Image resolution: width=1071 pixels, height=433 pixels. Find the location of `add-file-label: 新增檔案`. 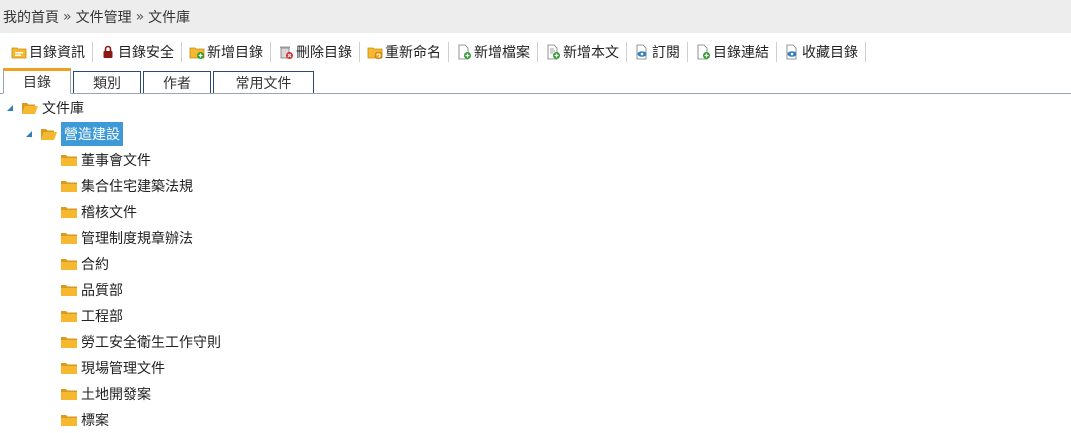

add-file-label: 新增檔案 is located at coordinates (502, 53).